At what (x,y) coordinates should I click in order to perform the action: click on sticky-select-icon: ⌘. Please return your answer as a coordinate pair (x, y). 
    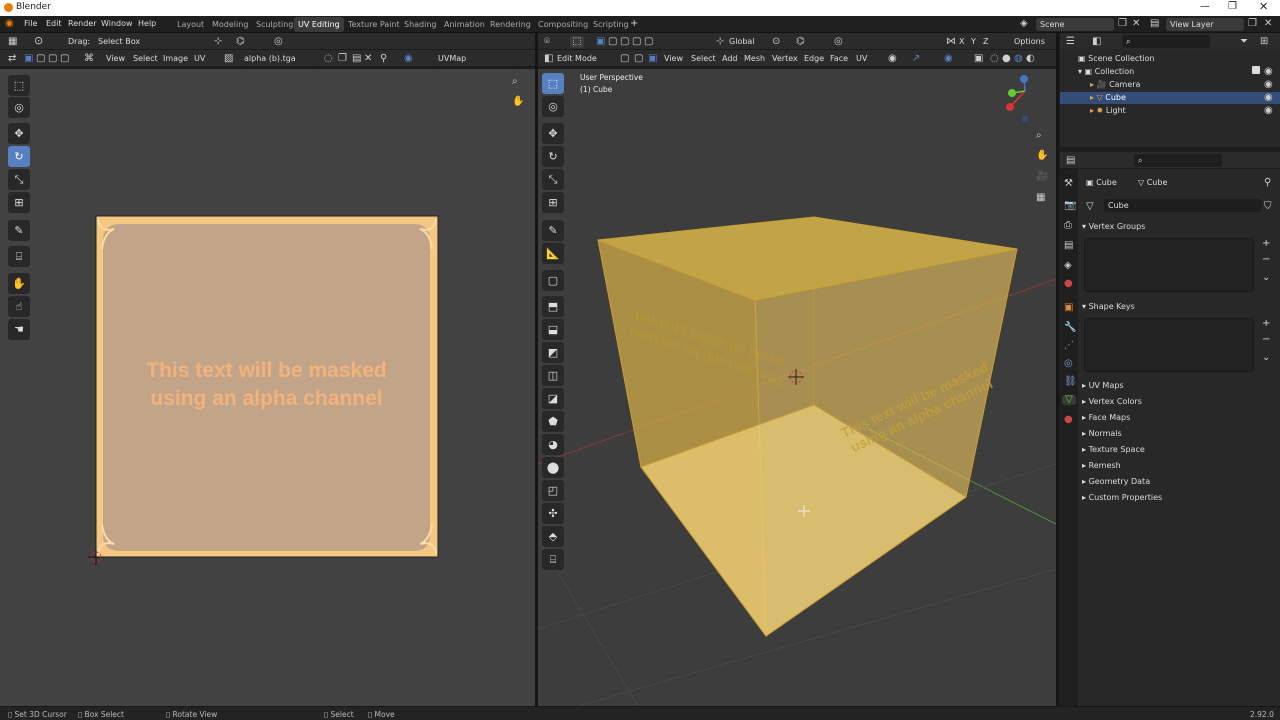
    Looking at the image, I should click on (89, 59).